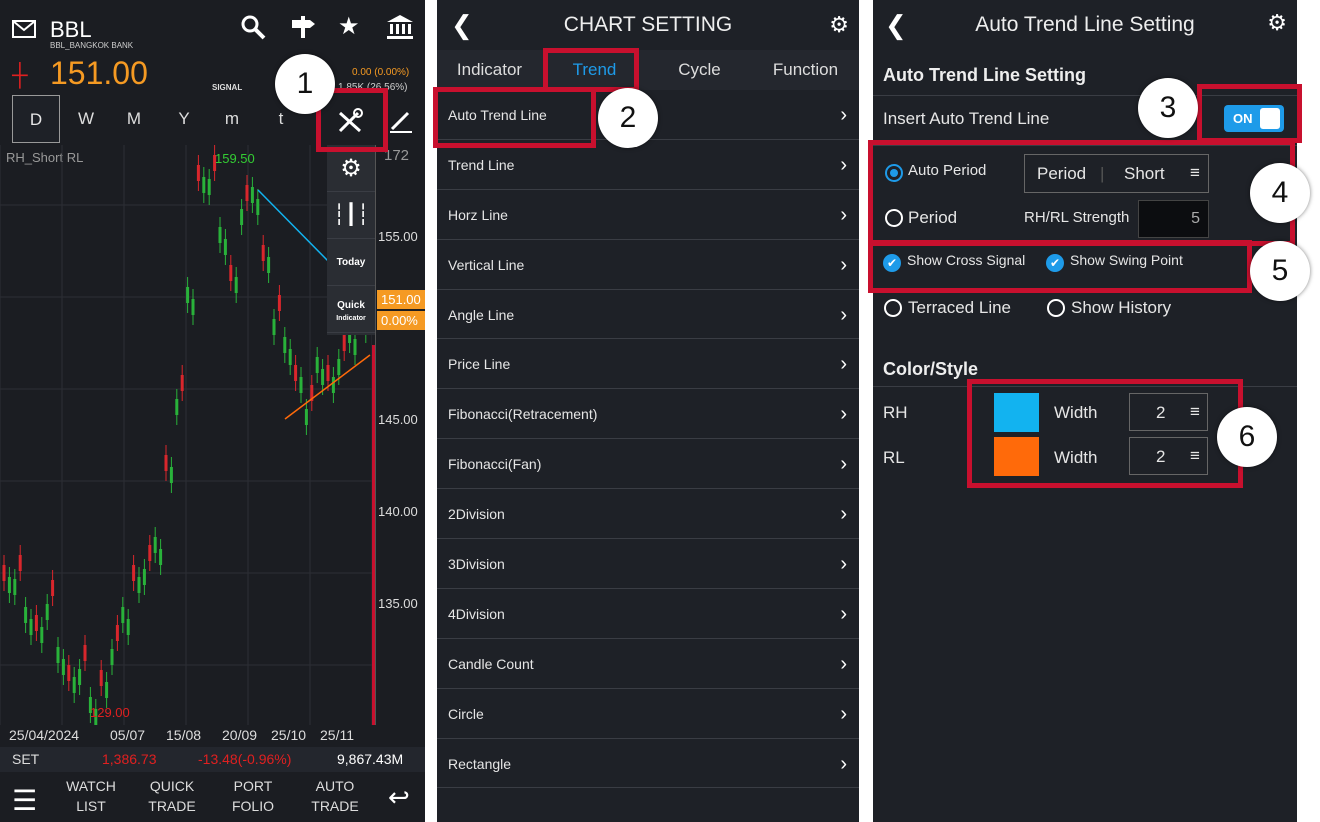  Describe the element at coordinates (489, 70) in the screenshot. I see `tab-indicator: Indicator` at that location.